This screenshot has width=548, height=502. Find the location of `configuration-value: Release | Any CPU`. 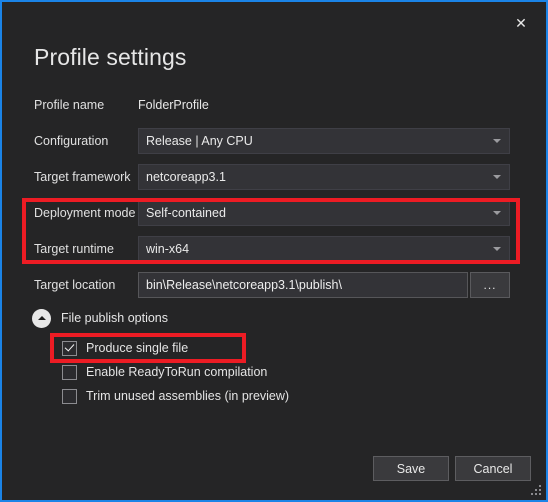

configuration-value: Release | Any CPU is located at coordinates (199, 141).